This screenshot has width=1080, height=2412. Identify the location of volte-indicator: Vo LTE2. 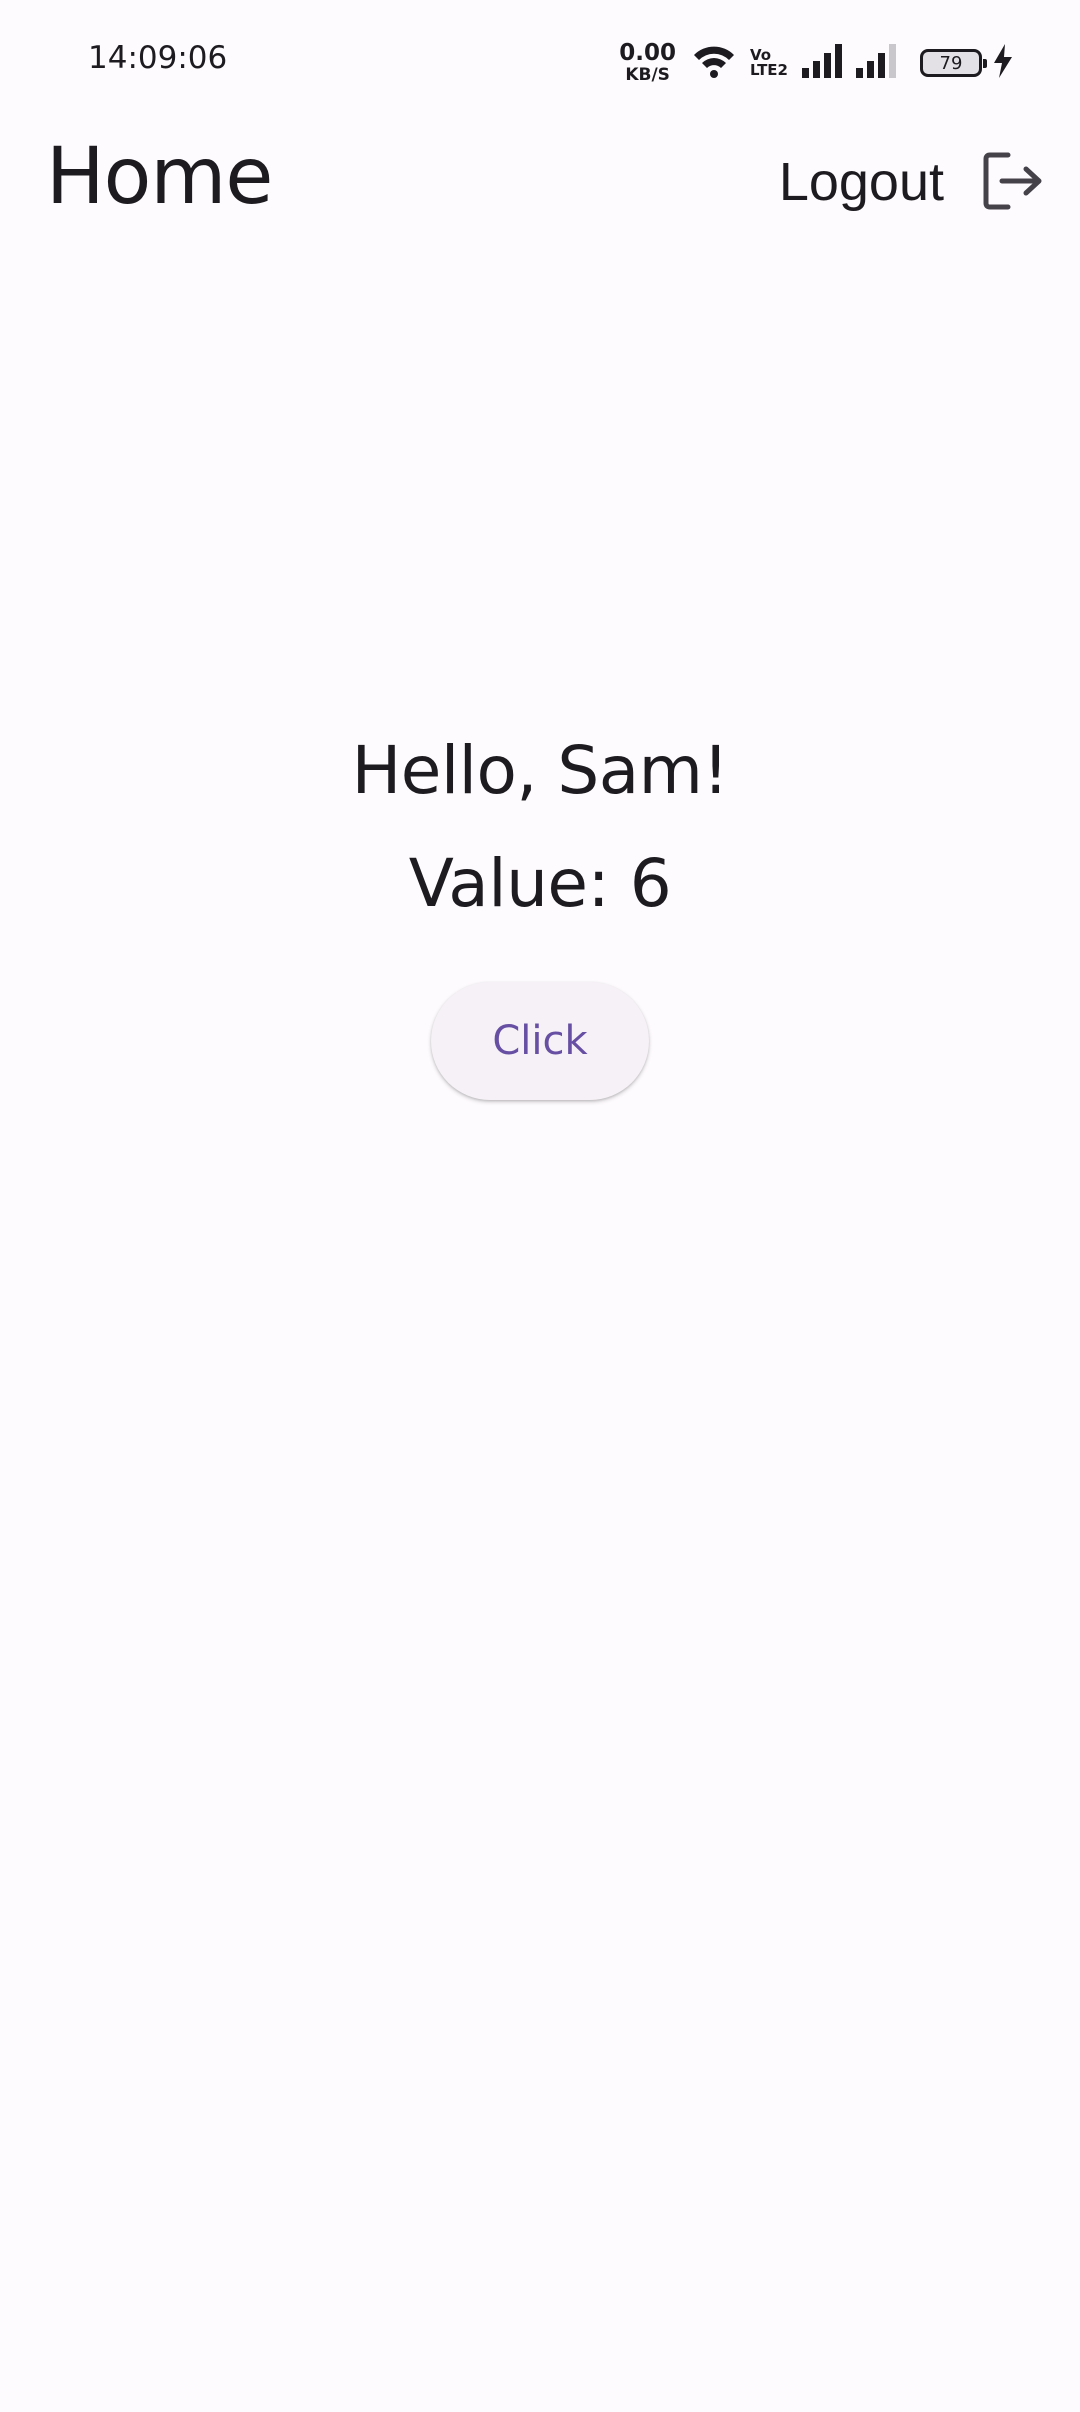
(769, 63).